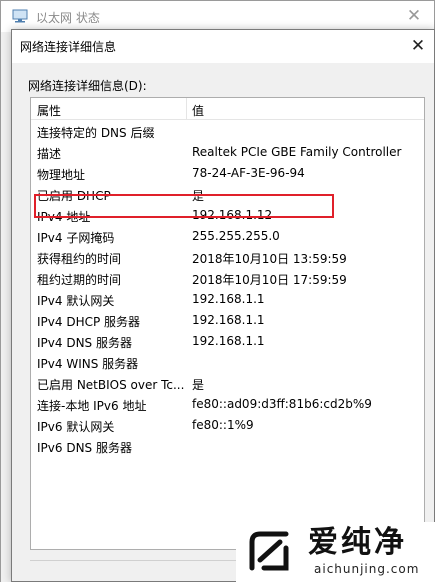  I want to click on watermark-brand: 爱纯净, so click(357, 542).